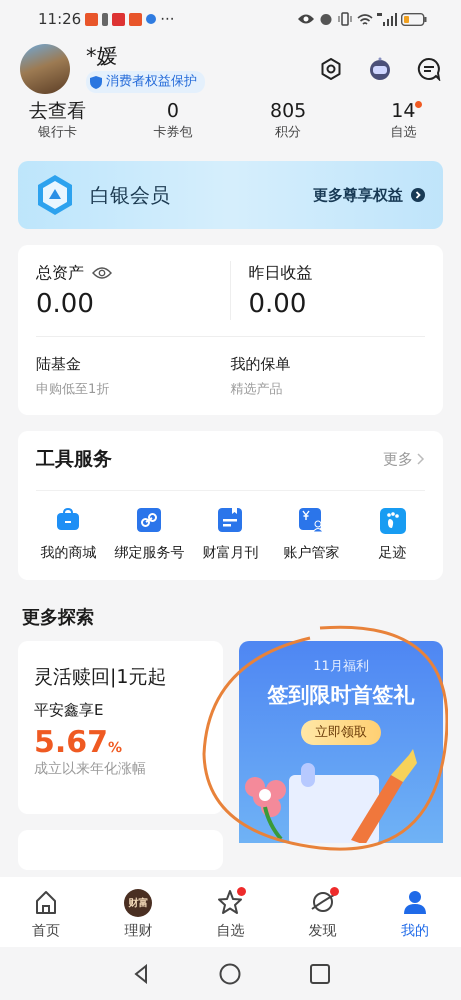 This screenshot has height=1000, width=461. I want to click on person-icon, so click(415, 902).